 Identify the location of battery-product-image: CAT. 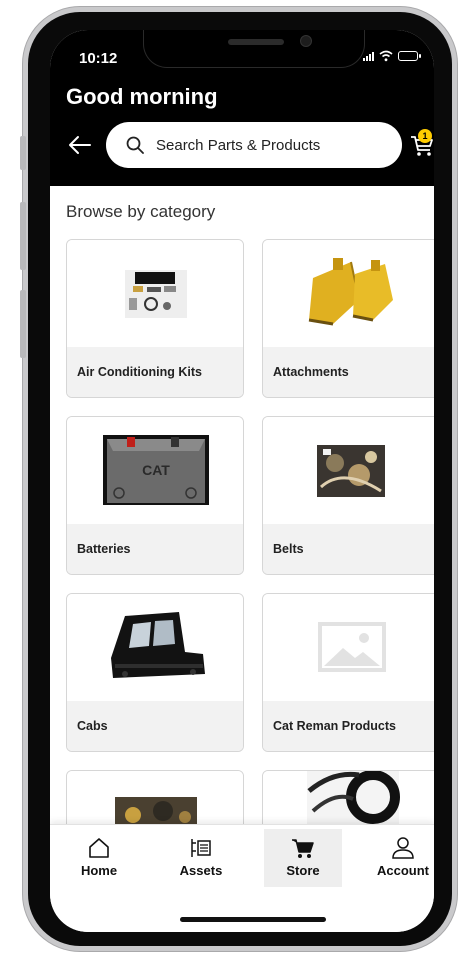
(156, 470).